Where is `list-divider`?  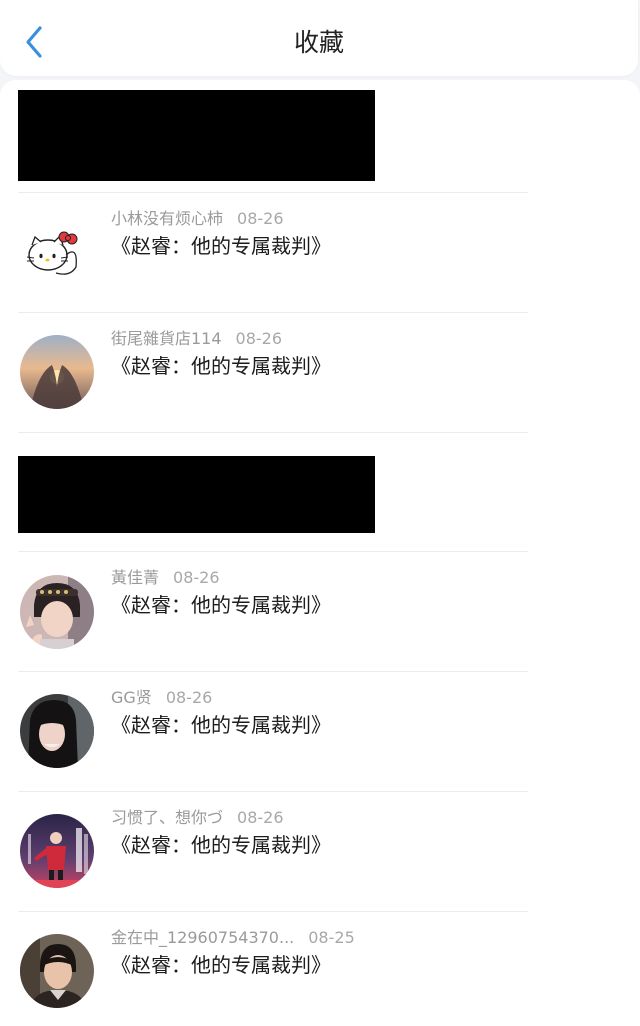 list-divider is located at coordinates (273, 432).